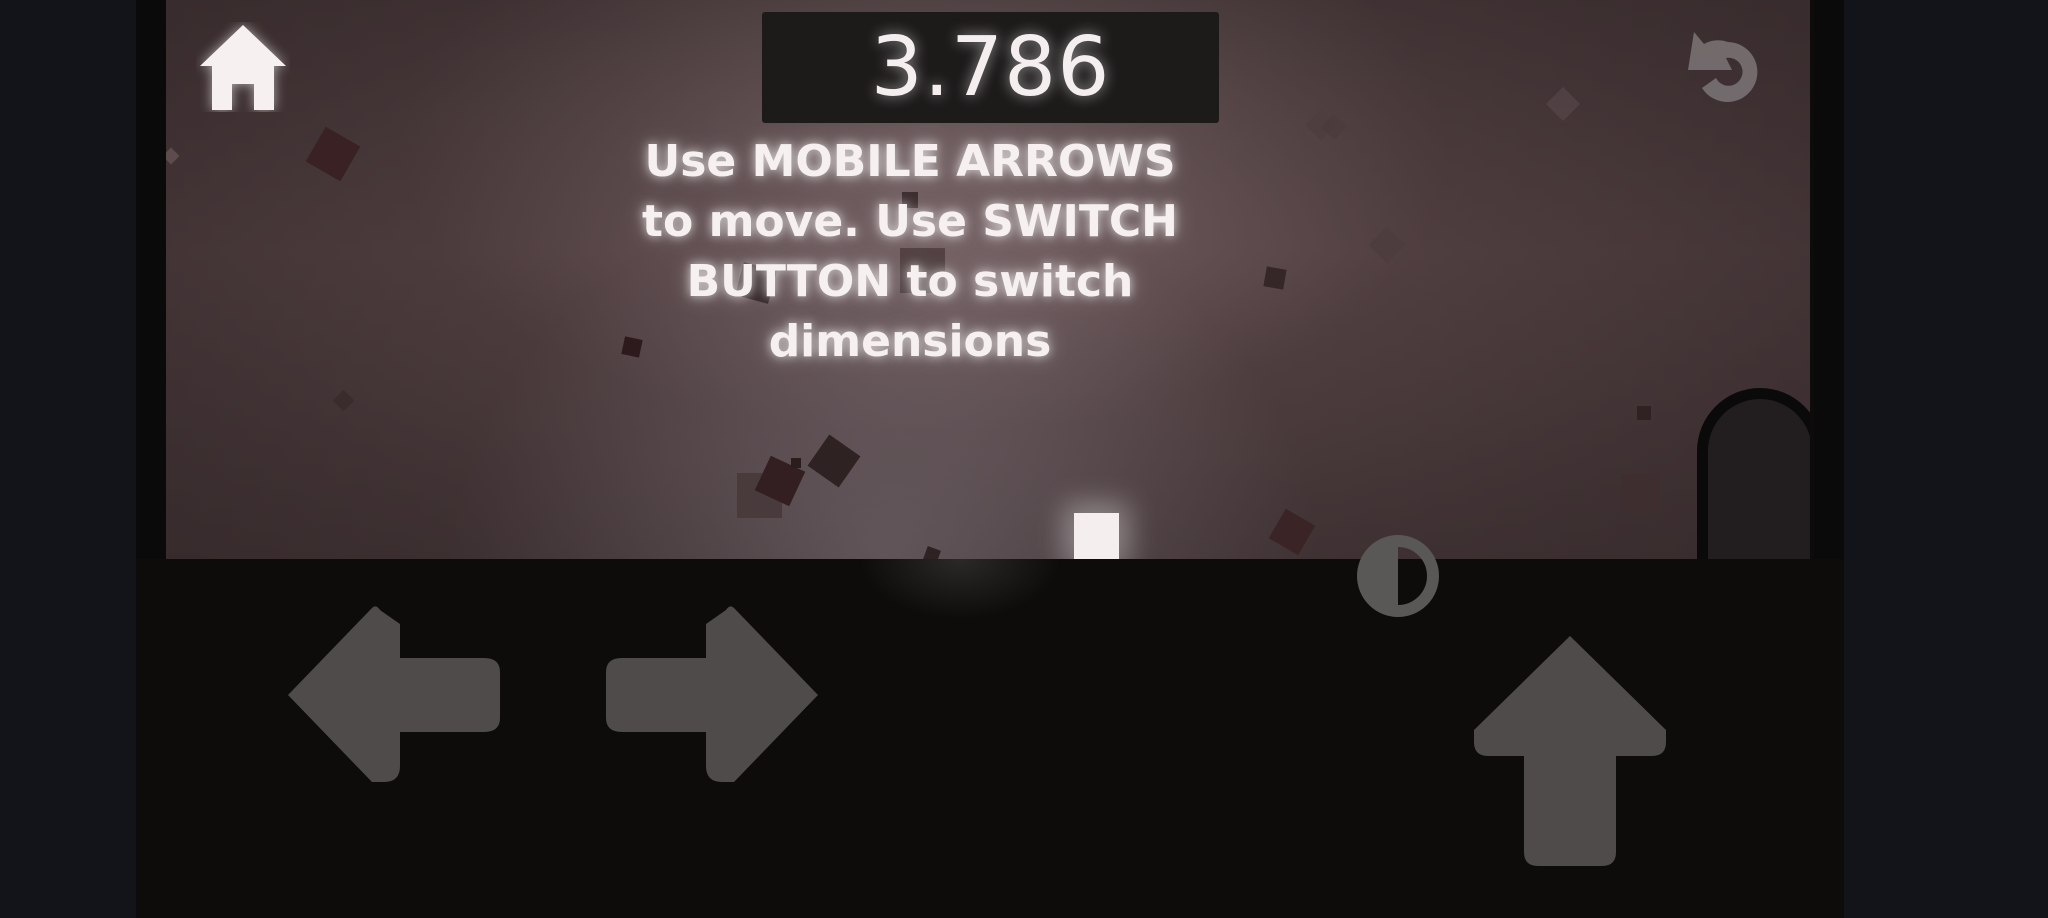  I want to click on switch-dimension-button, so click(1398, 576).